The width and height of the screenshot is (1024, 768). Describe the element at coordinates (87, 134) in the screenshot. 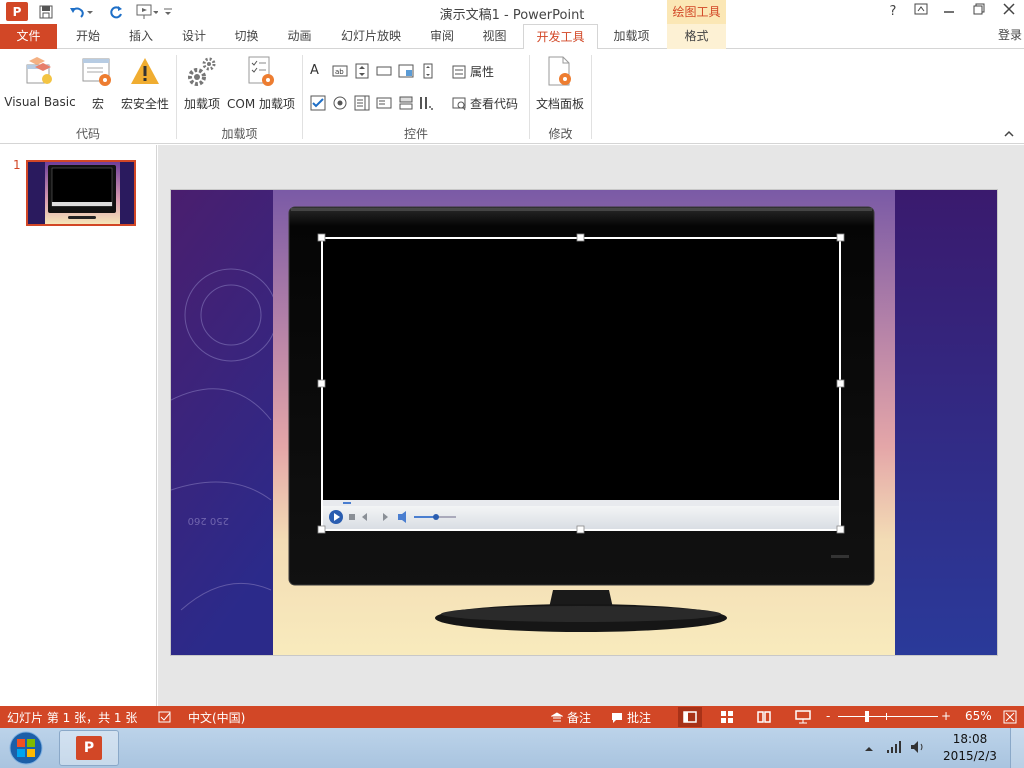

I see `code-group-label: 代码` at that location.